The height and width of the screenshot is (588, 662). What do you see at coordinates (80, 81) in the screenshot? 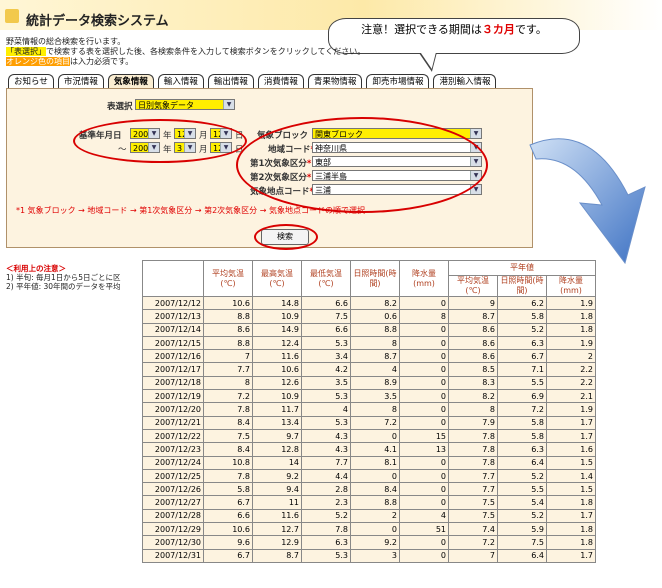
I see `tab-market: 市況情報` at bounding box center [80, 81].